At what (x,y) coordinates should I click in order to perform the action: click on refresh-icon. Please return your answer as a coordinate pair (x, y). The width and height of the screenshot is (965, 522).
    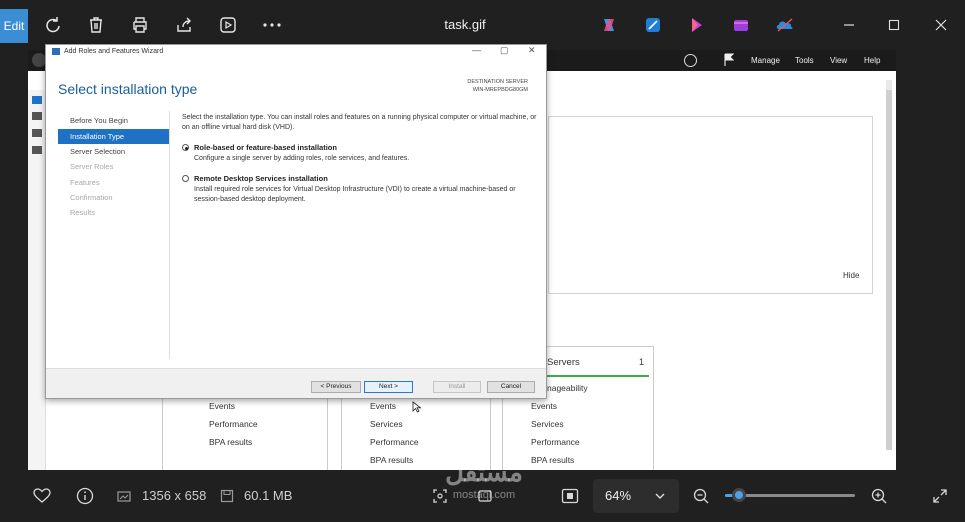
    Looking at the image, I should click on (690, 60).